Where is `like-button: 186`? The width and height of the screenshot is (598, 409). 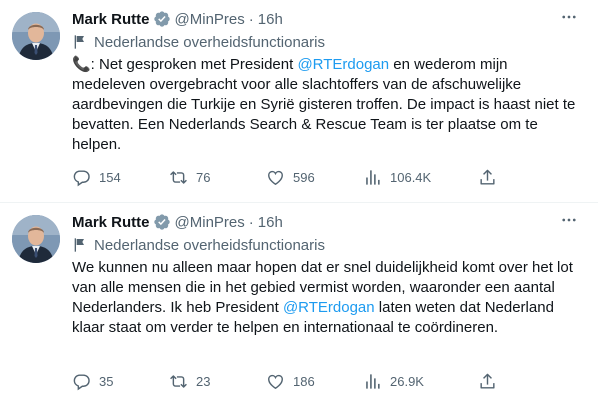
like-button: 186 is located at coordinates (290, 381).